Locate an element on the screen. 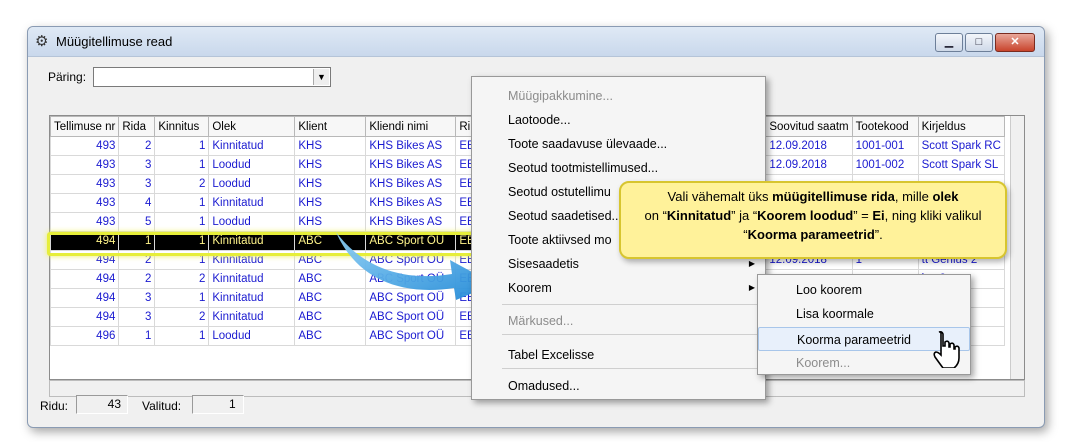 The height and width of the screenshot is (442, 1070). column-header-row: Rida is located at coordinates (137, 126).